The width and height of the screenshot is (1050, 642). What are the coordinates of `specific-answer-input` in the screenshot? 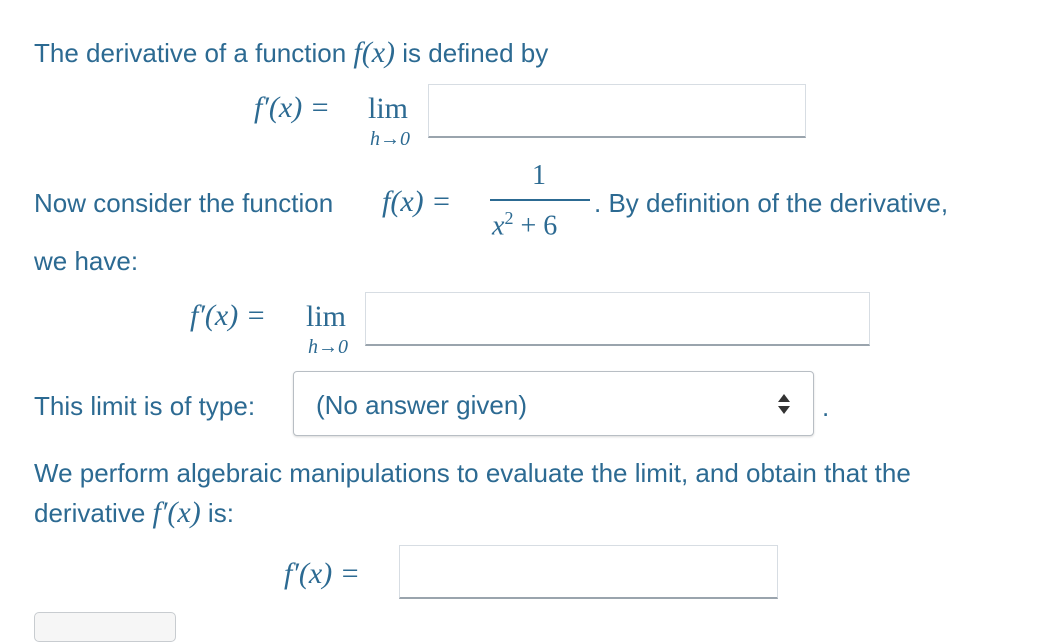 It's located at (617, 319).